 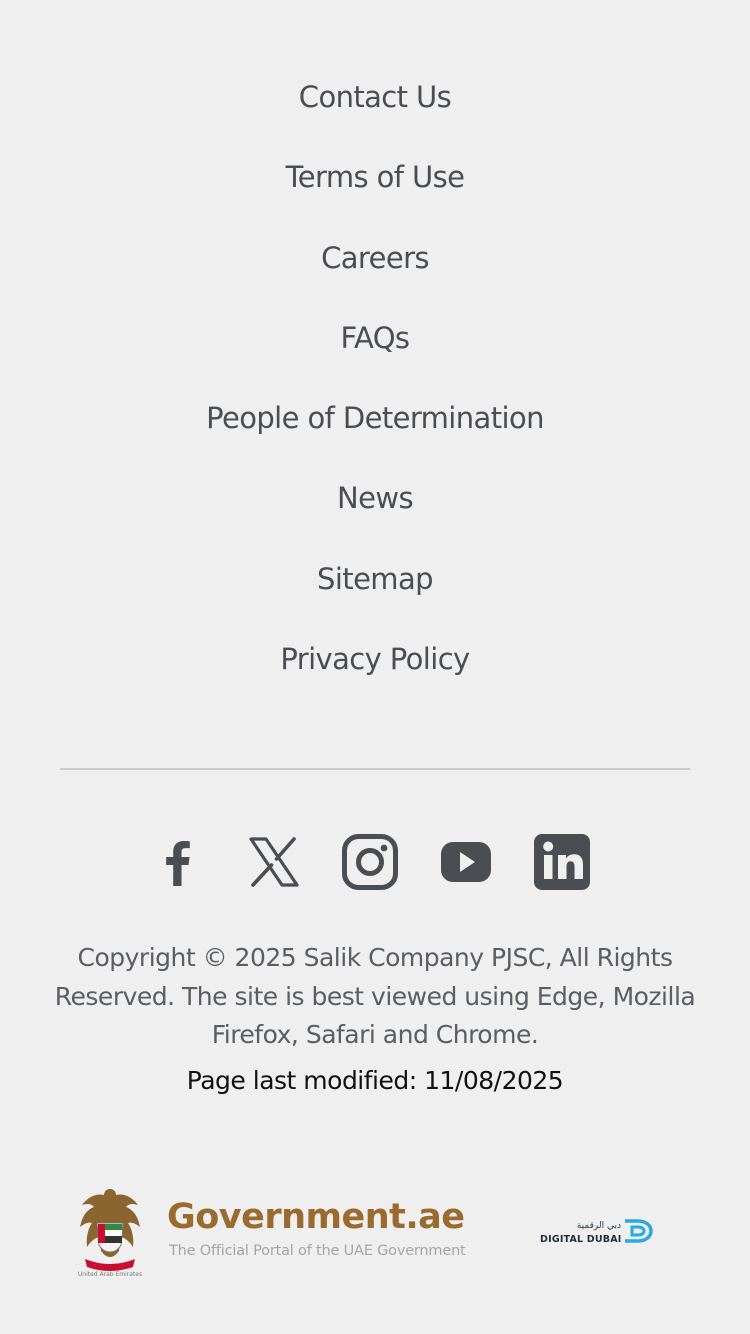 I want to click on faqs-link: FAQs, so click(x=375, y=338).